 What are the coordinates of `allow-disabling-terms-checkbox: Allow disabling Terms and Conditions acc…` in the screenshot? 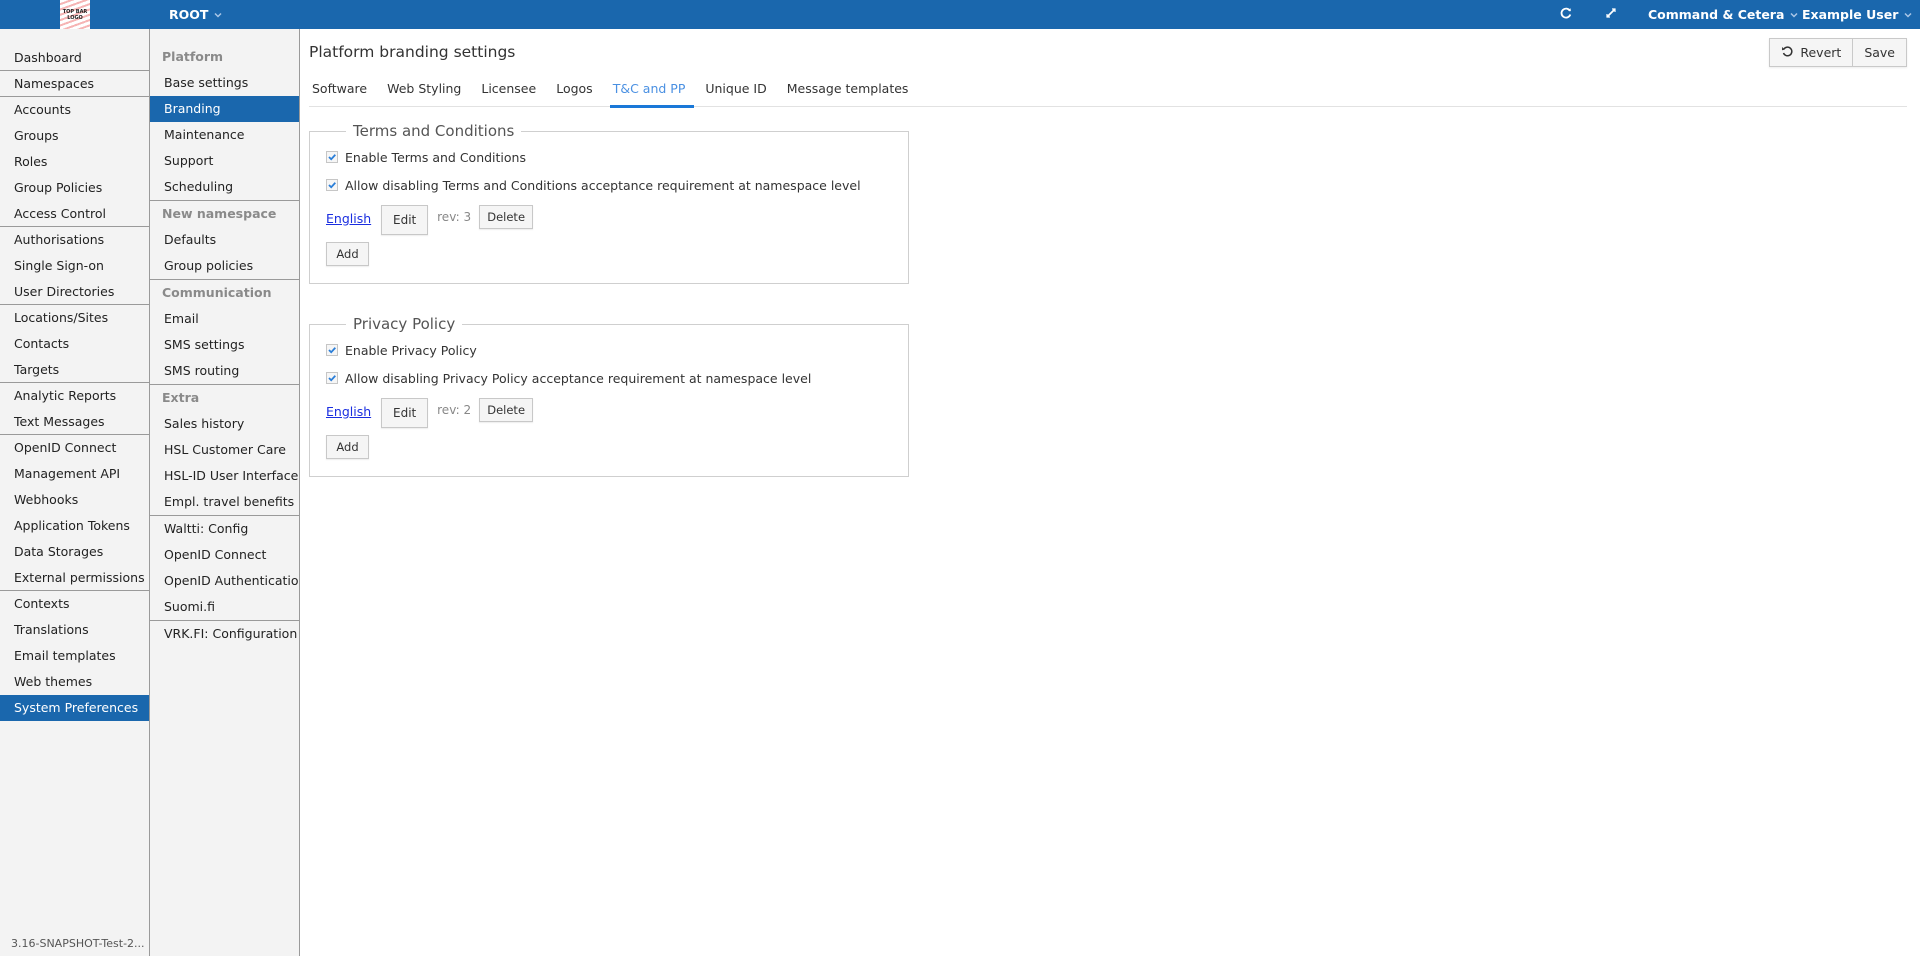 It's located at (609, 185).